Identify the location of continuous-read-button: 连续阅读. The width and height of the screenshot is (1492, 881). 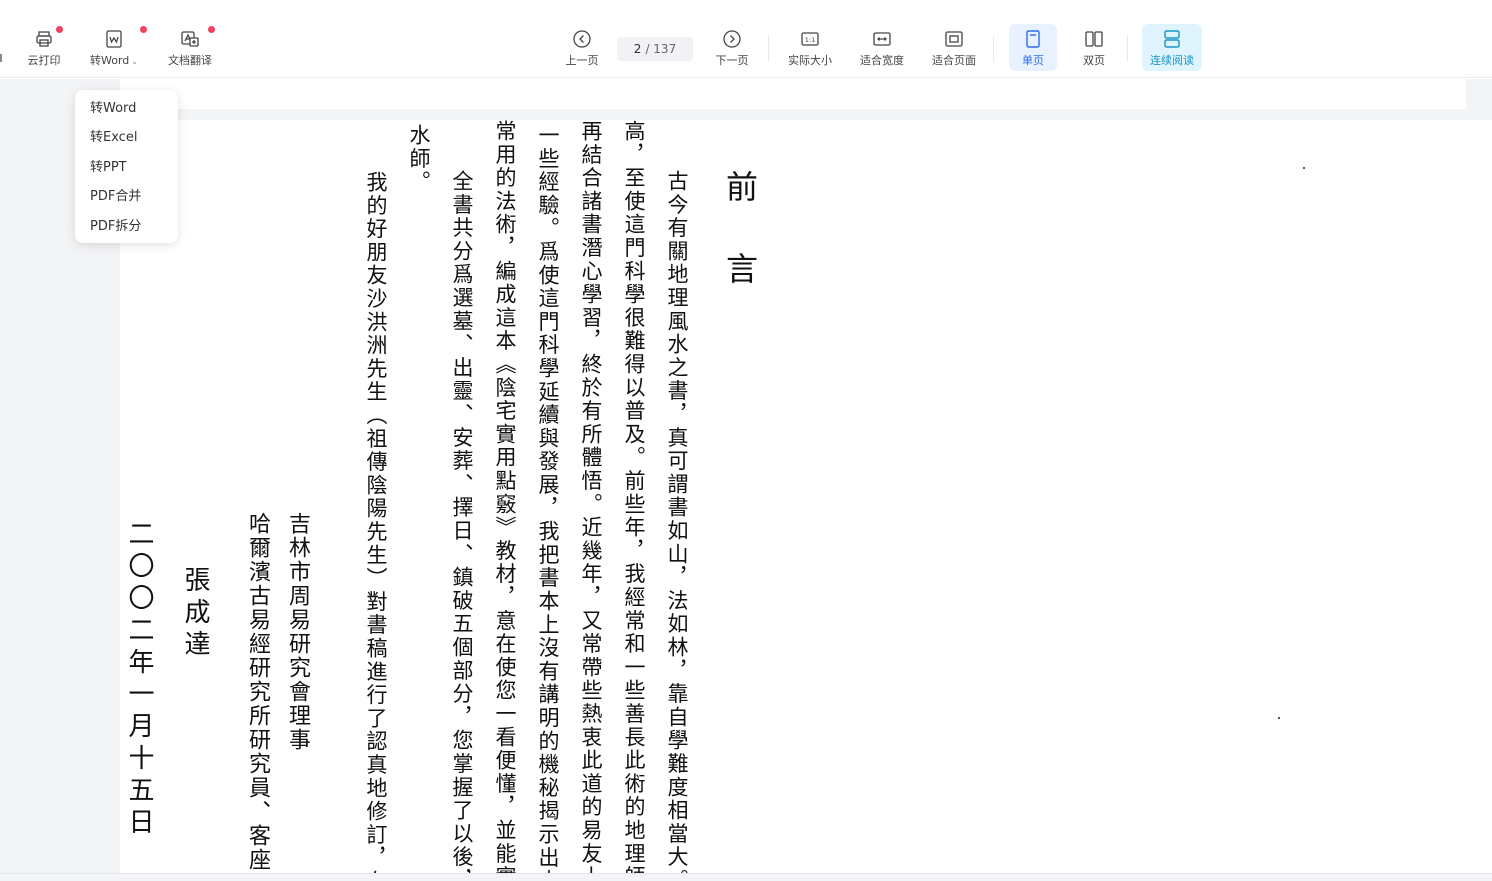
(1172, 50).